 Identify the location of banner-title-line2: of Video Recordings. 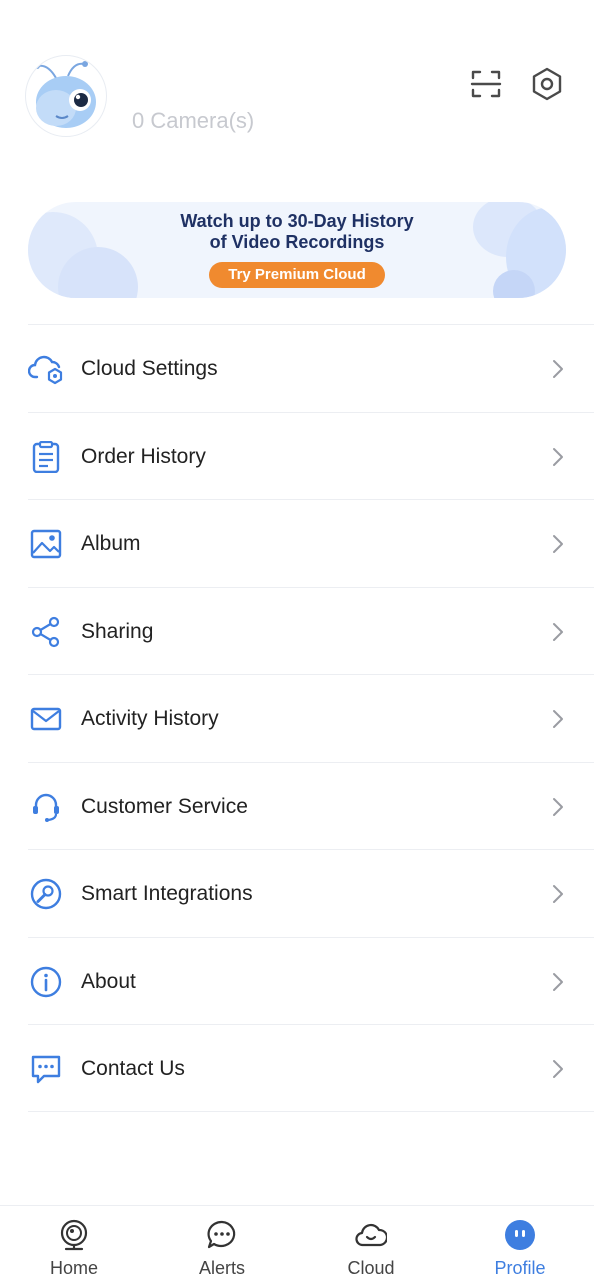
(297, 242).